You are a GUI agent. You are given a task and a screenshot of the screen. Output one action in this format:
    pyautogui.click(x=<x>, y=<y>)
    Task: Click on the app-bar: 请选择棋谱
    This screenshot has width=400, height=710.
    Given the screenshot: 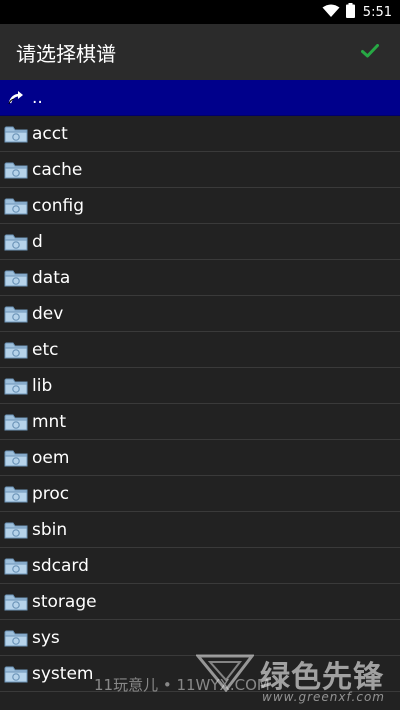 What is the action you would take?
    pyautogui.click(x=200, y=52)
    